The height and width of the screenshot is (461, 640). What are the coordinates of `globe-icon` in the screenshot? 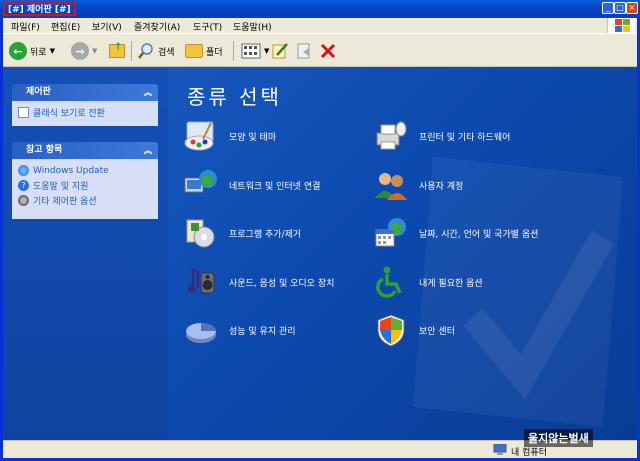 It's located at (23, 170).